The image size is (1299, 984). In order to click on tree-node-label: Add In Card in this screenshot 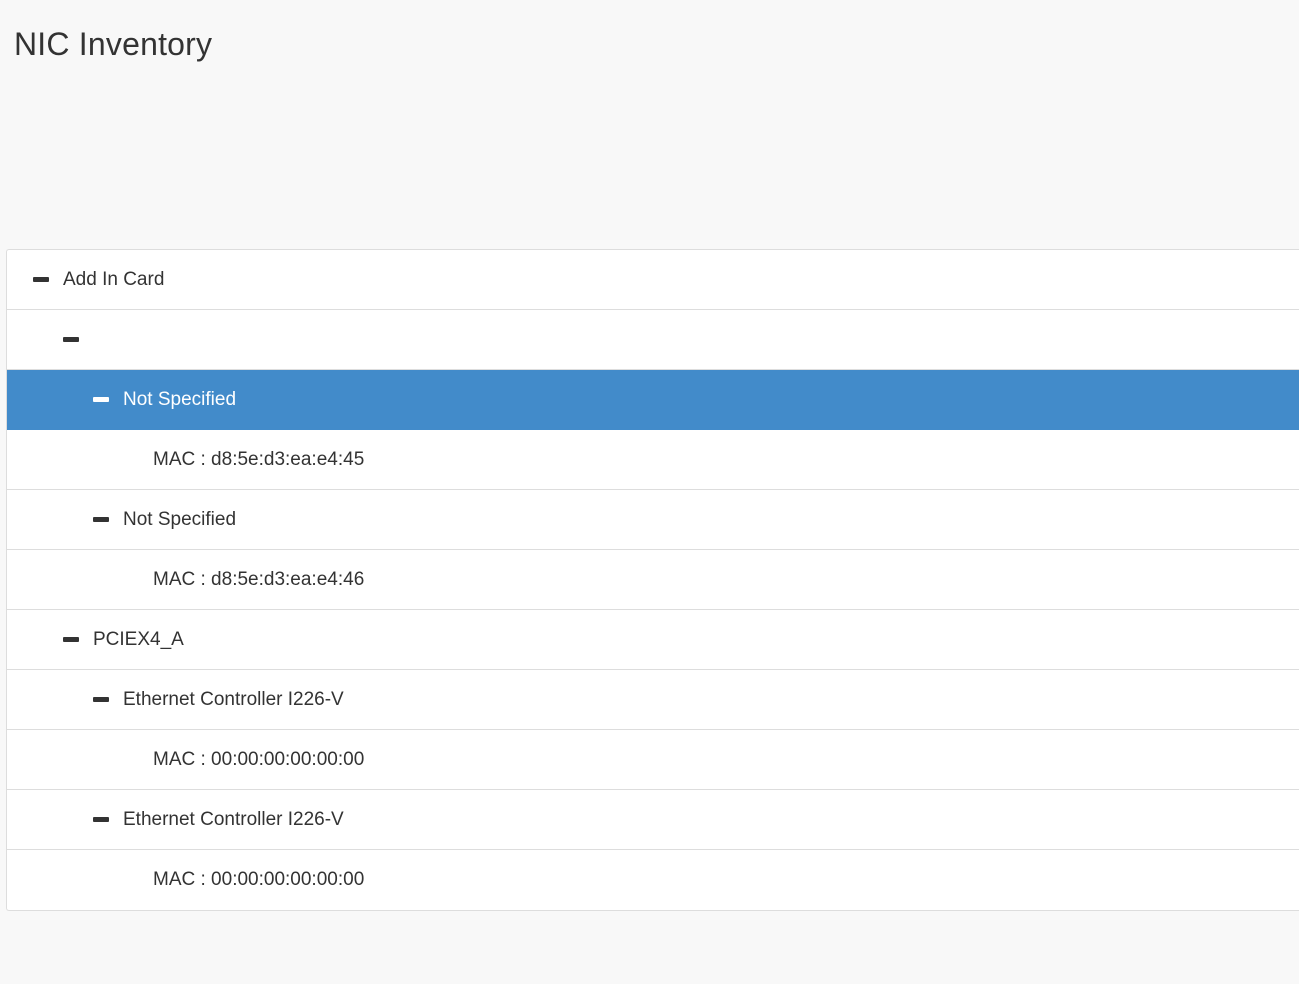, I will do `click(114, 279)`.